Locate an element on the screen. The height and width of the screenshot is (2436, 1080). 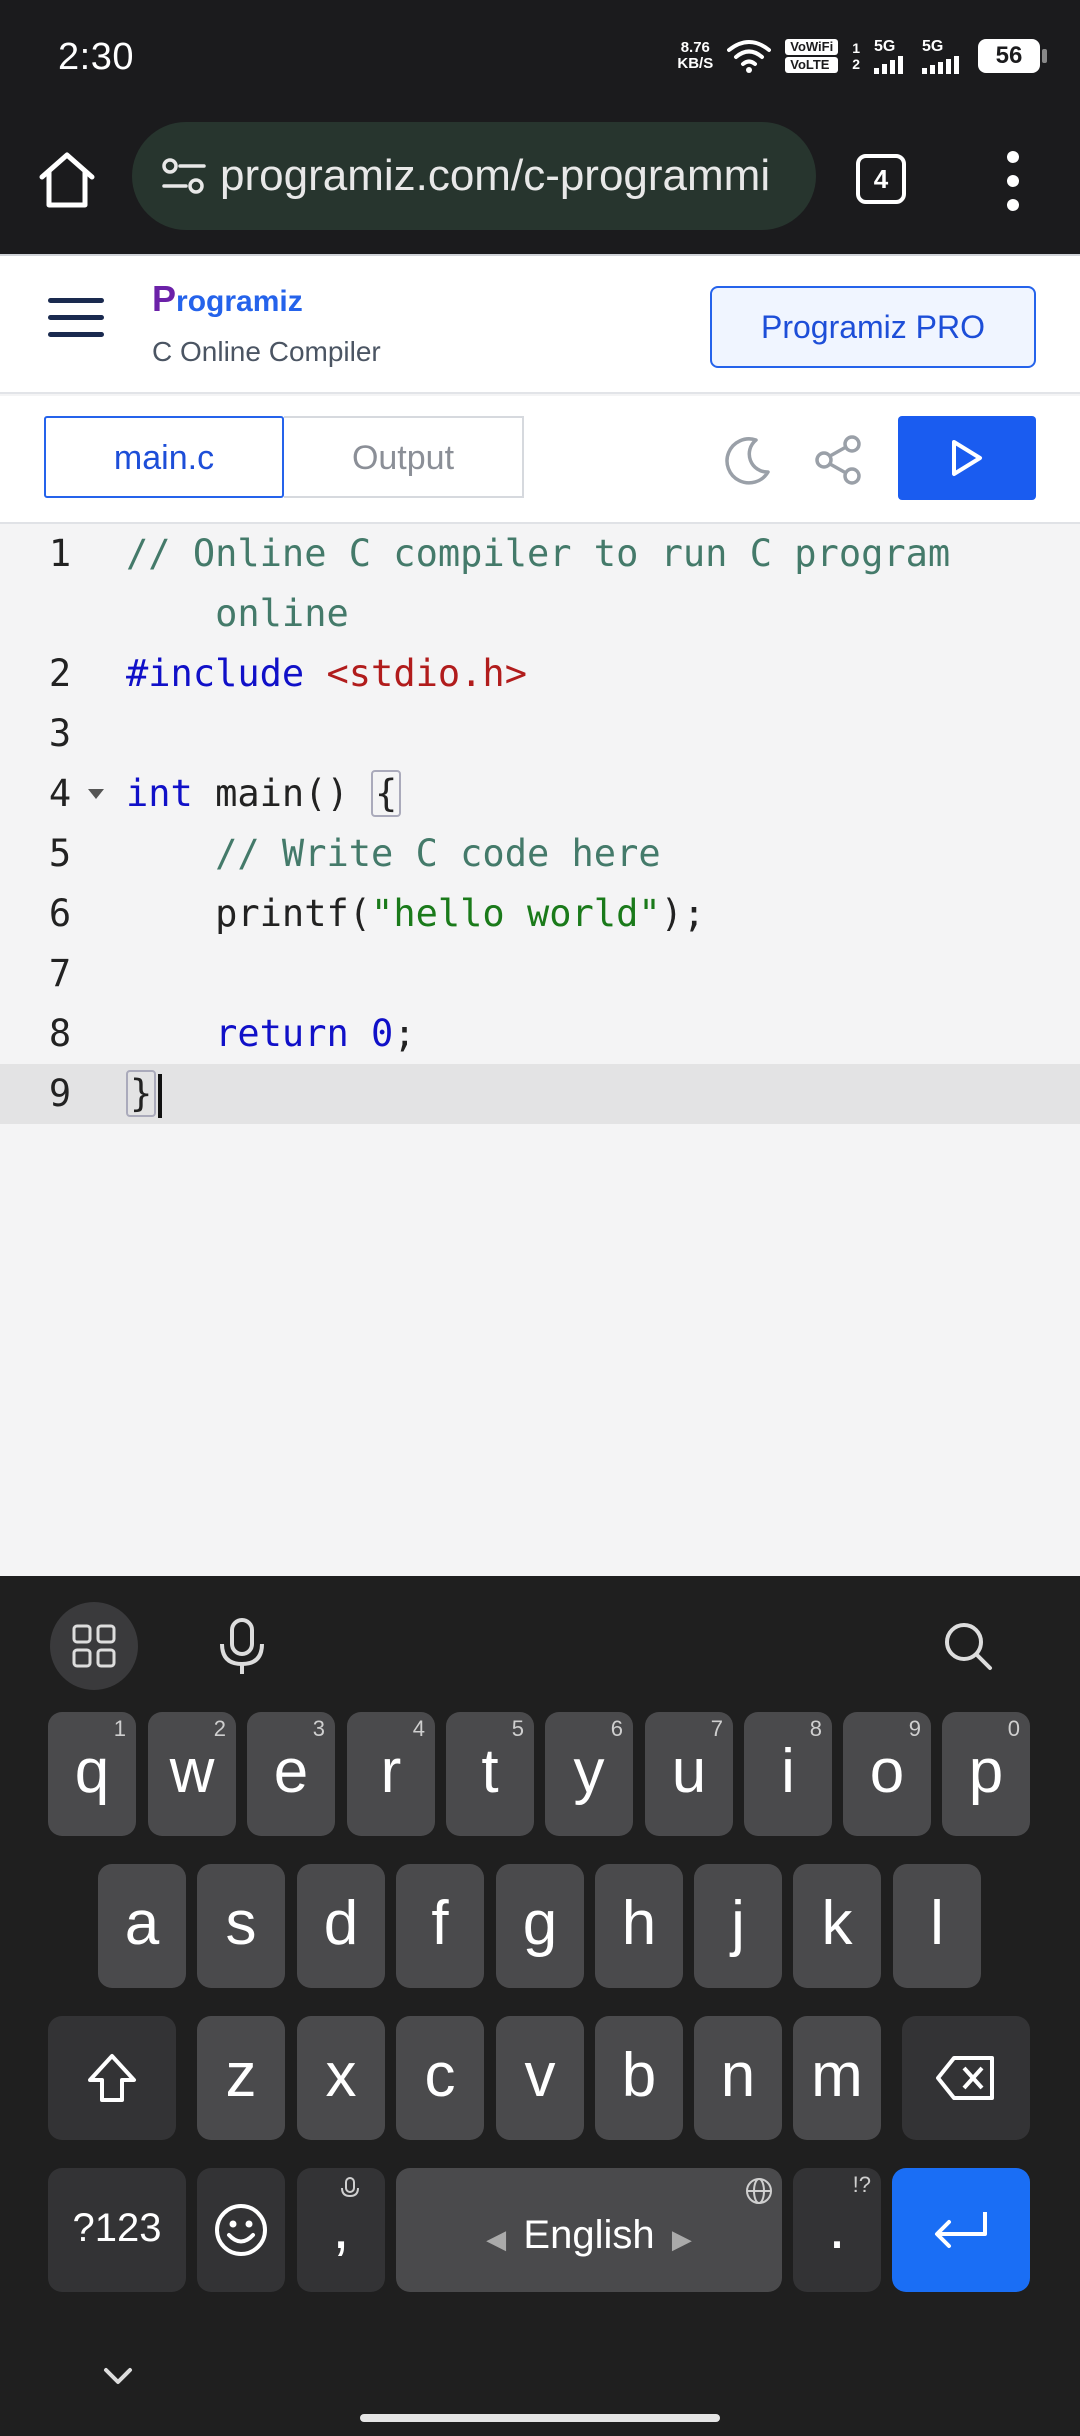
period-key: !? . is located at coordinates (837, 2230).